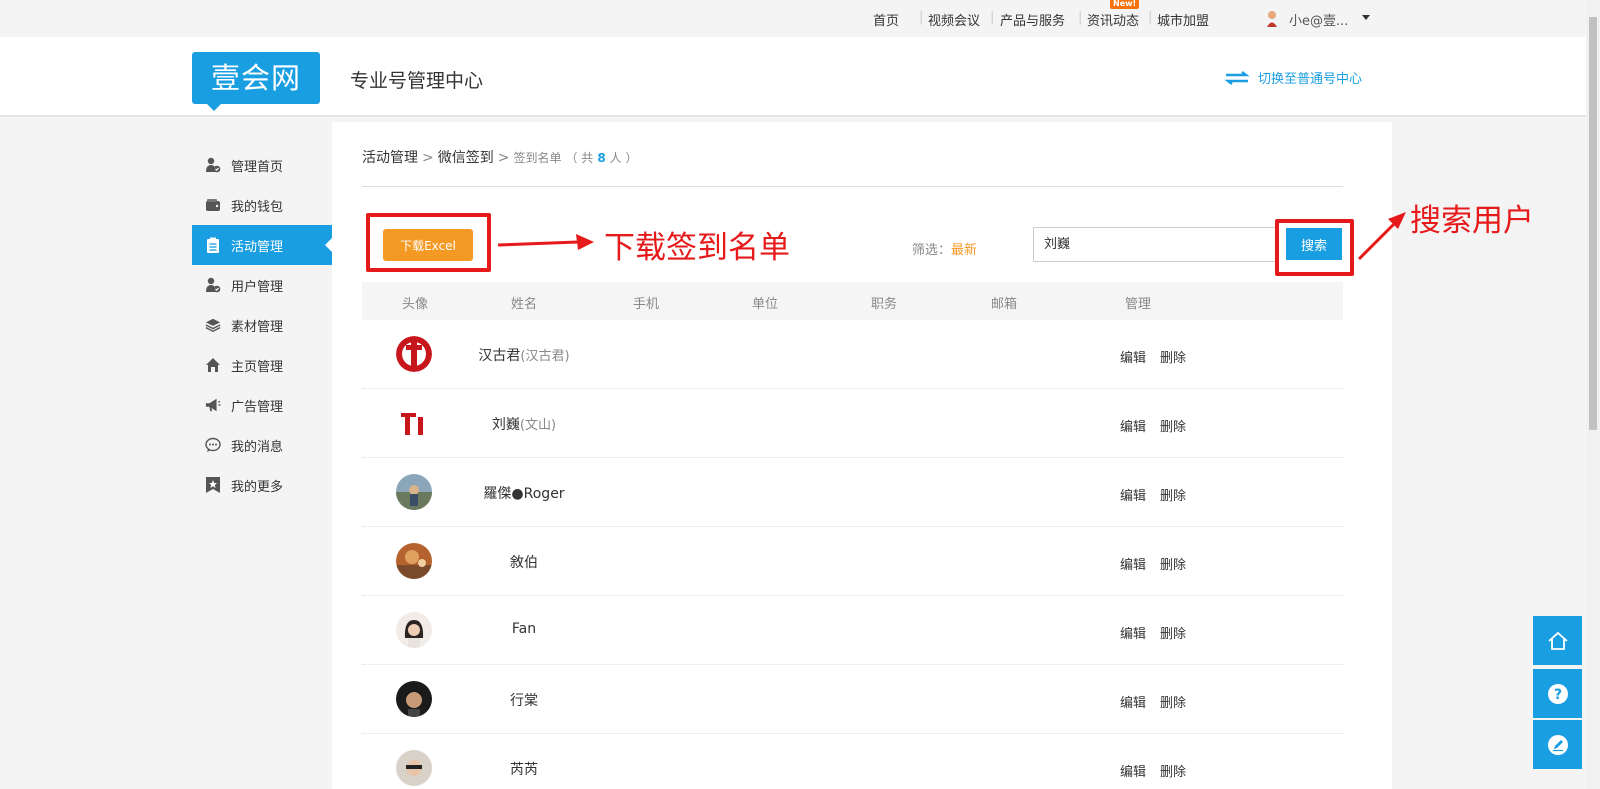 This screenshot has width=1600, height=789. I want to click on user-name: 刘巍(文山), so click(524, 425).